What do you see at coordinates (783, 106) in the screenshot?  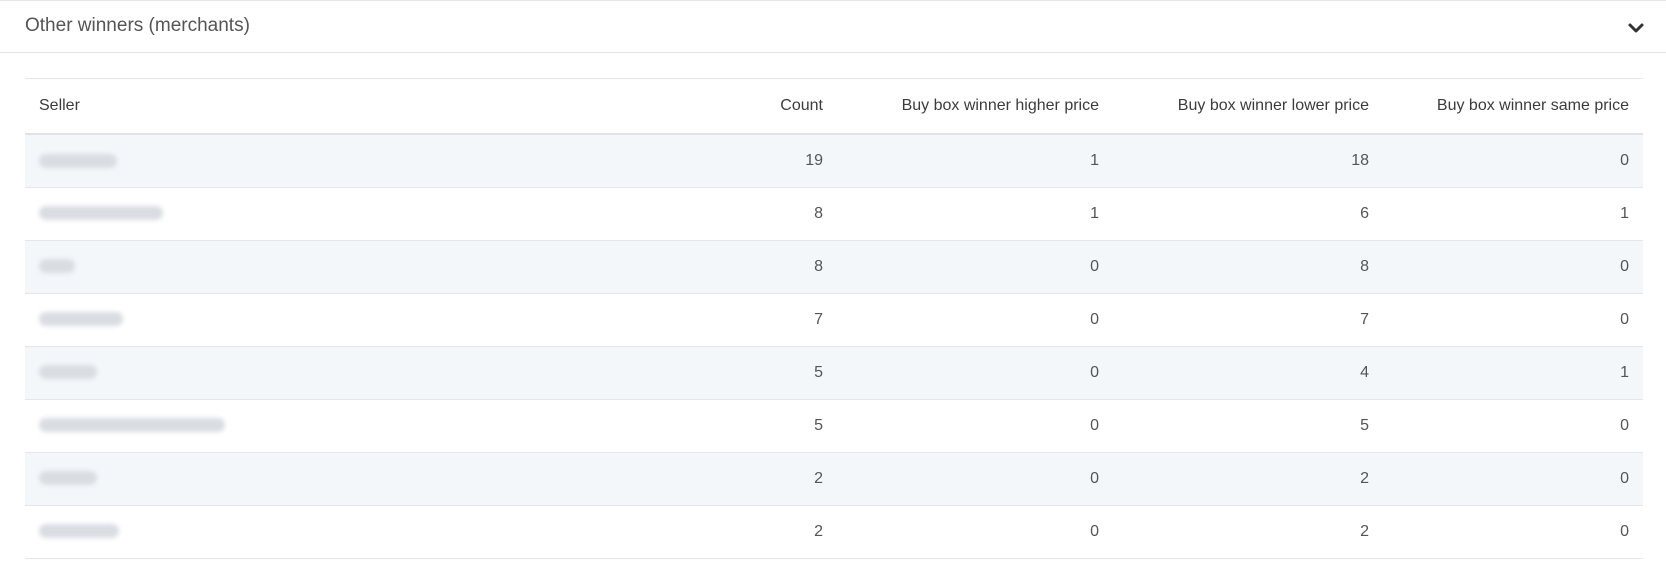 I see `column-header-count: Count` at bounding box center [783, 106].